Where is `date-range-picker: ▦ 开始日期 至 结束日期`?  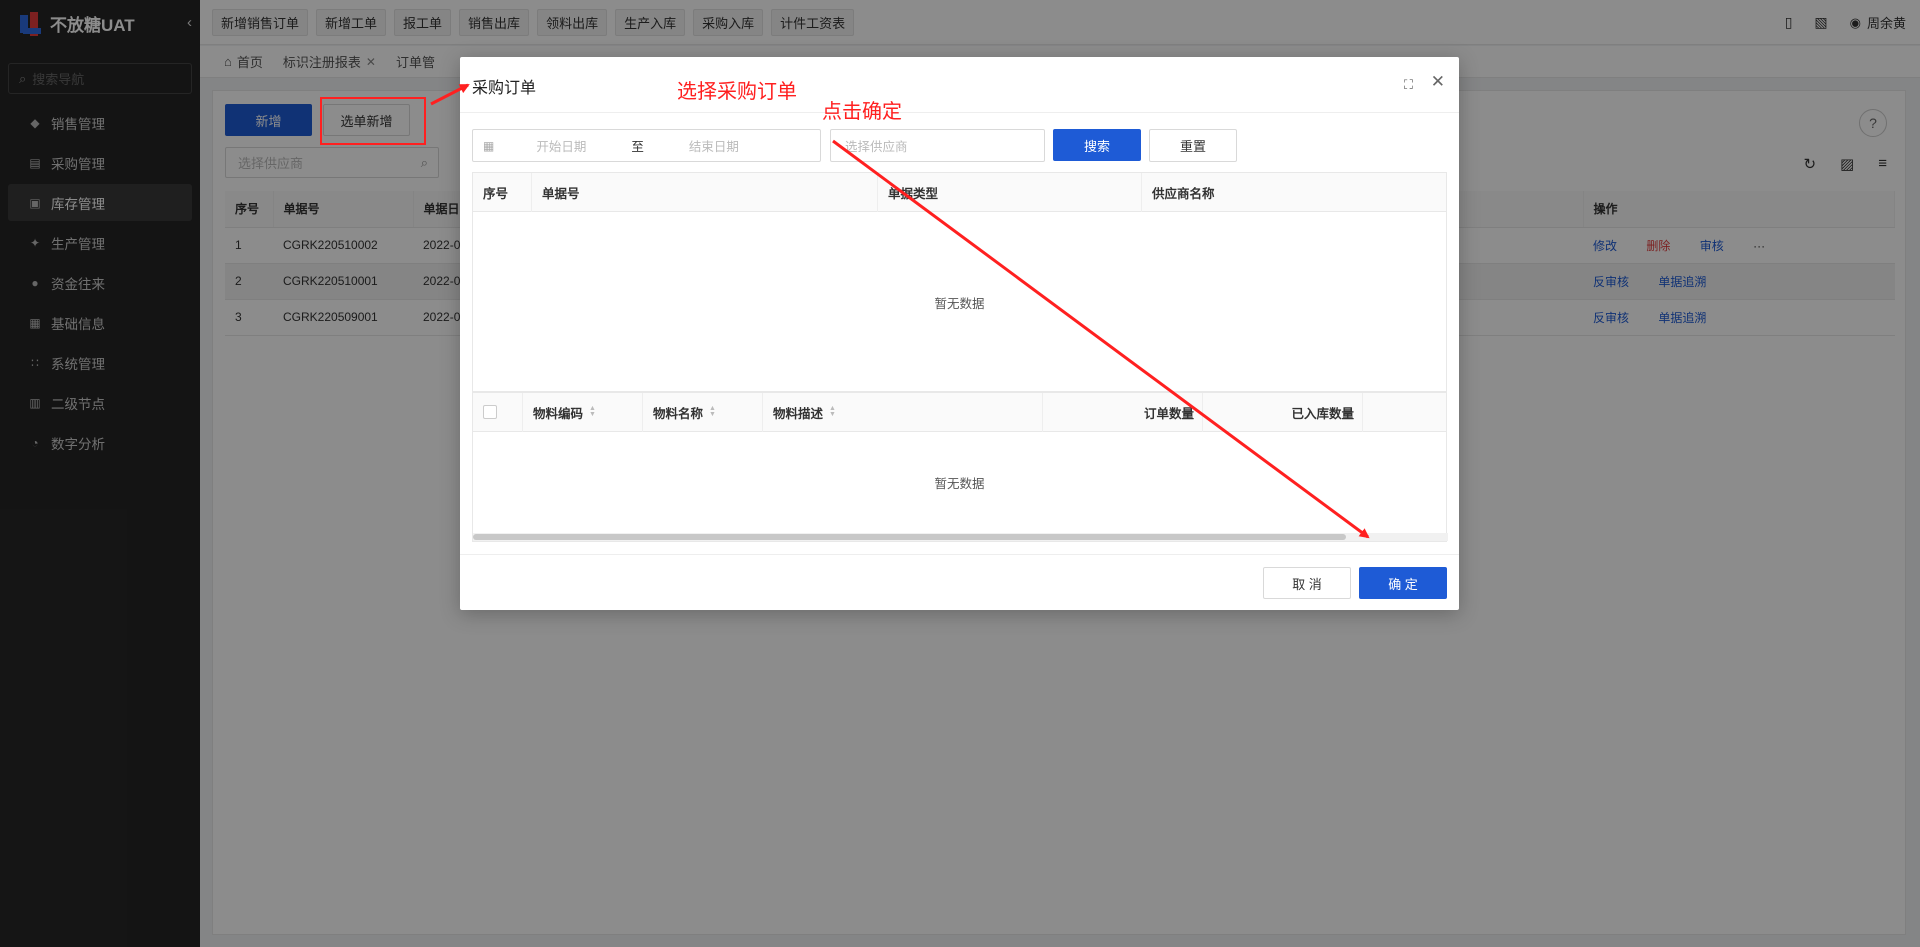 date-range-picker: ▦ 开始日期 至 结束日期 is located at coordinates (646, 145).